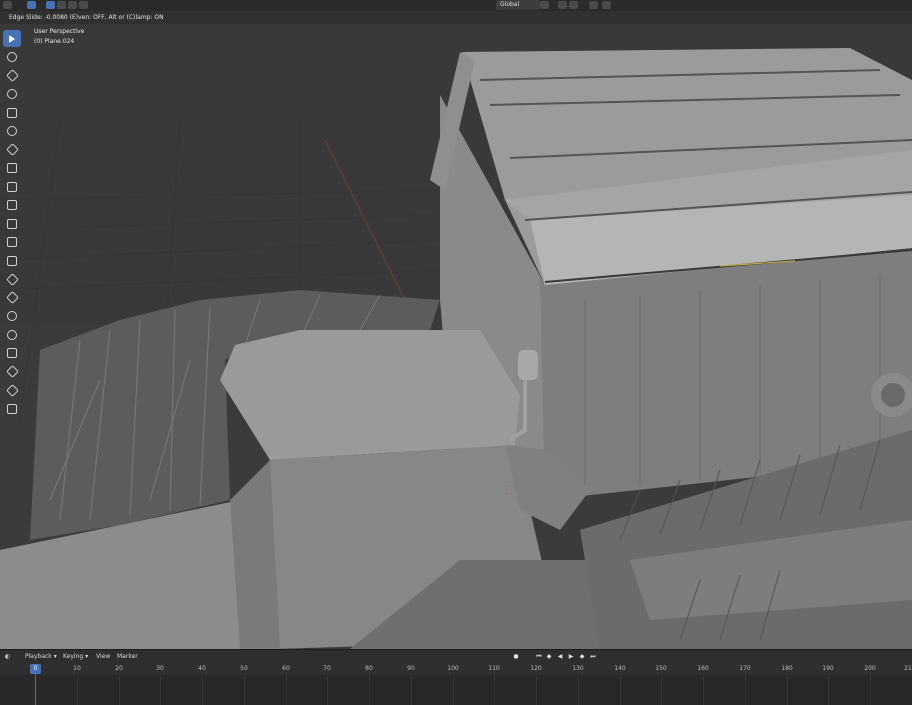  I want to click on cursor-icon, so click(12, 57).